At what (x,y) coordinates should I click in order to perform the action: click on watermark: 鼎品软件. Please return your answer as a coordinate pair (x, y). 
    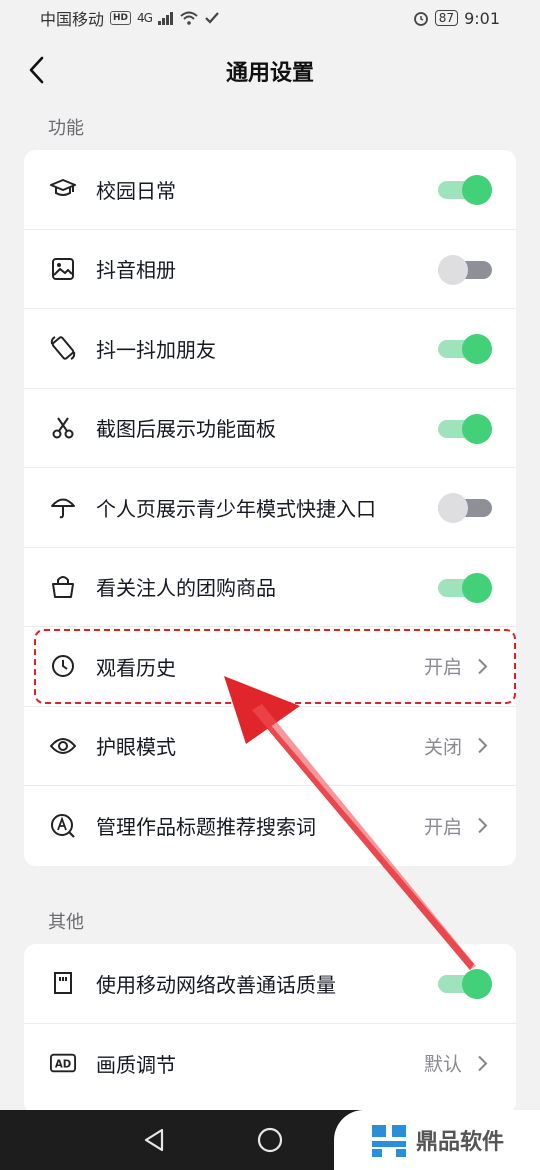
    Looking at the image, I should click on (437, 1140).